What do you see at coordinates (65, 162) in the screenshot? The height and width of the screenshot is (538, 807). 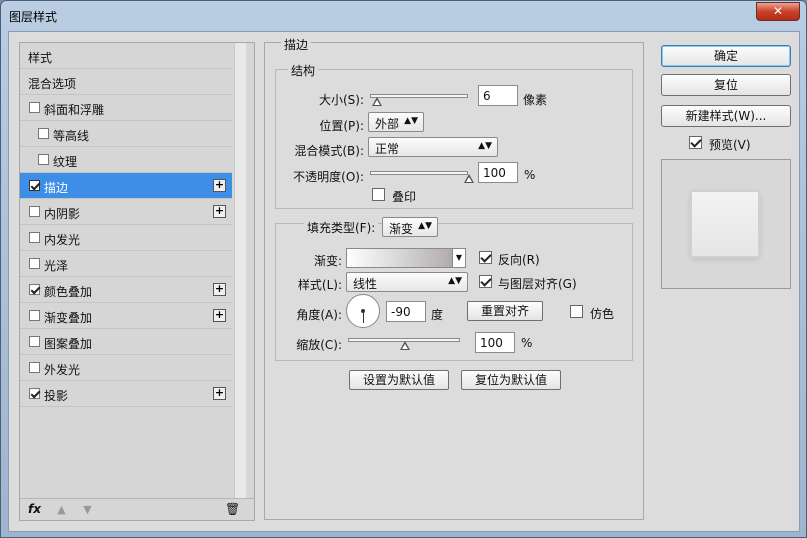 I see `sidebar-item-label: 纹理` at bounding box center [65, 162].